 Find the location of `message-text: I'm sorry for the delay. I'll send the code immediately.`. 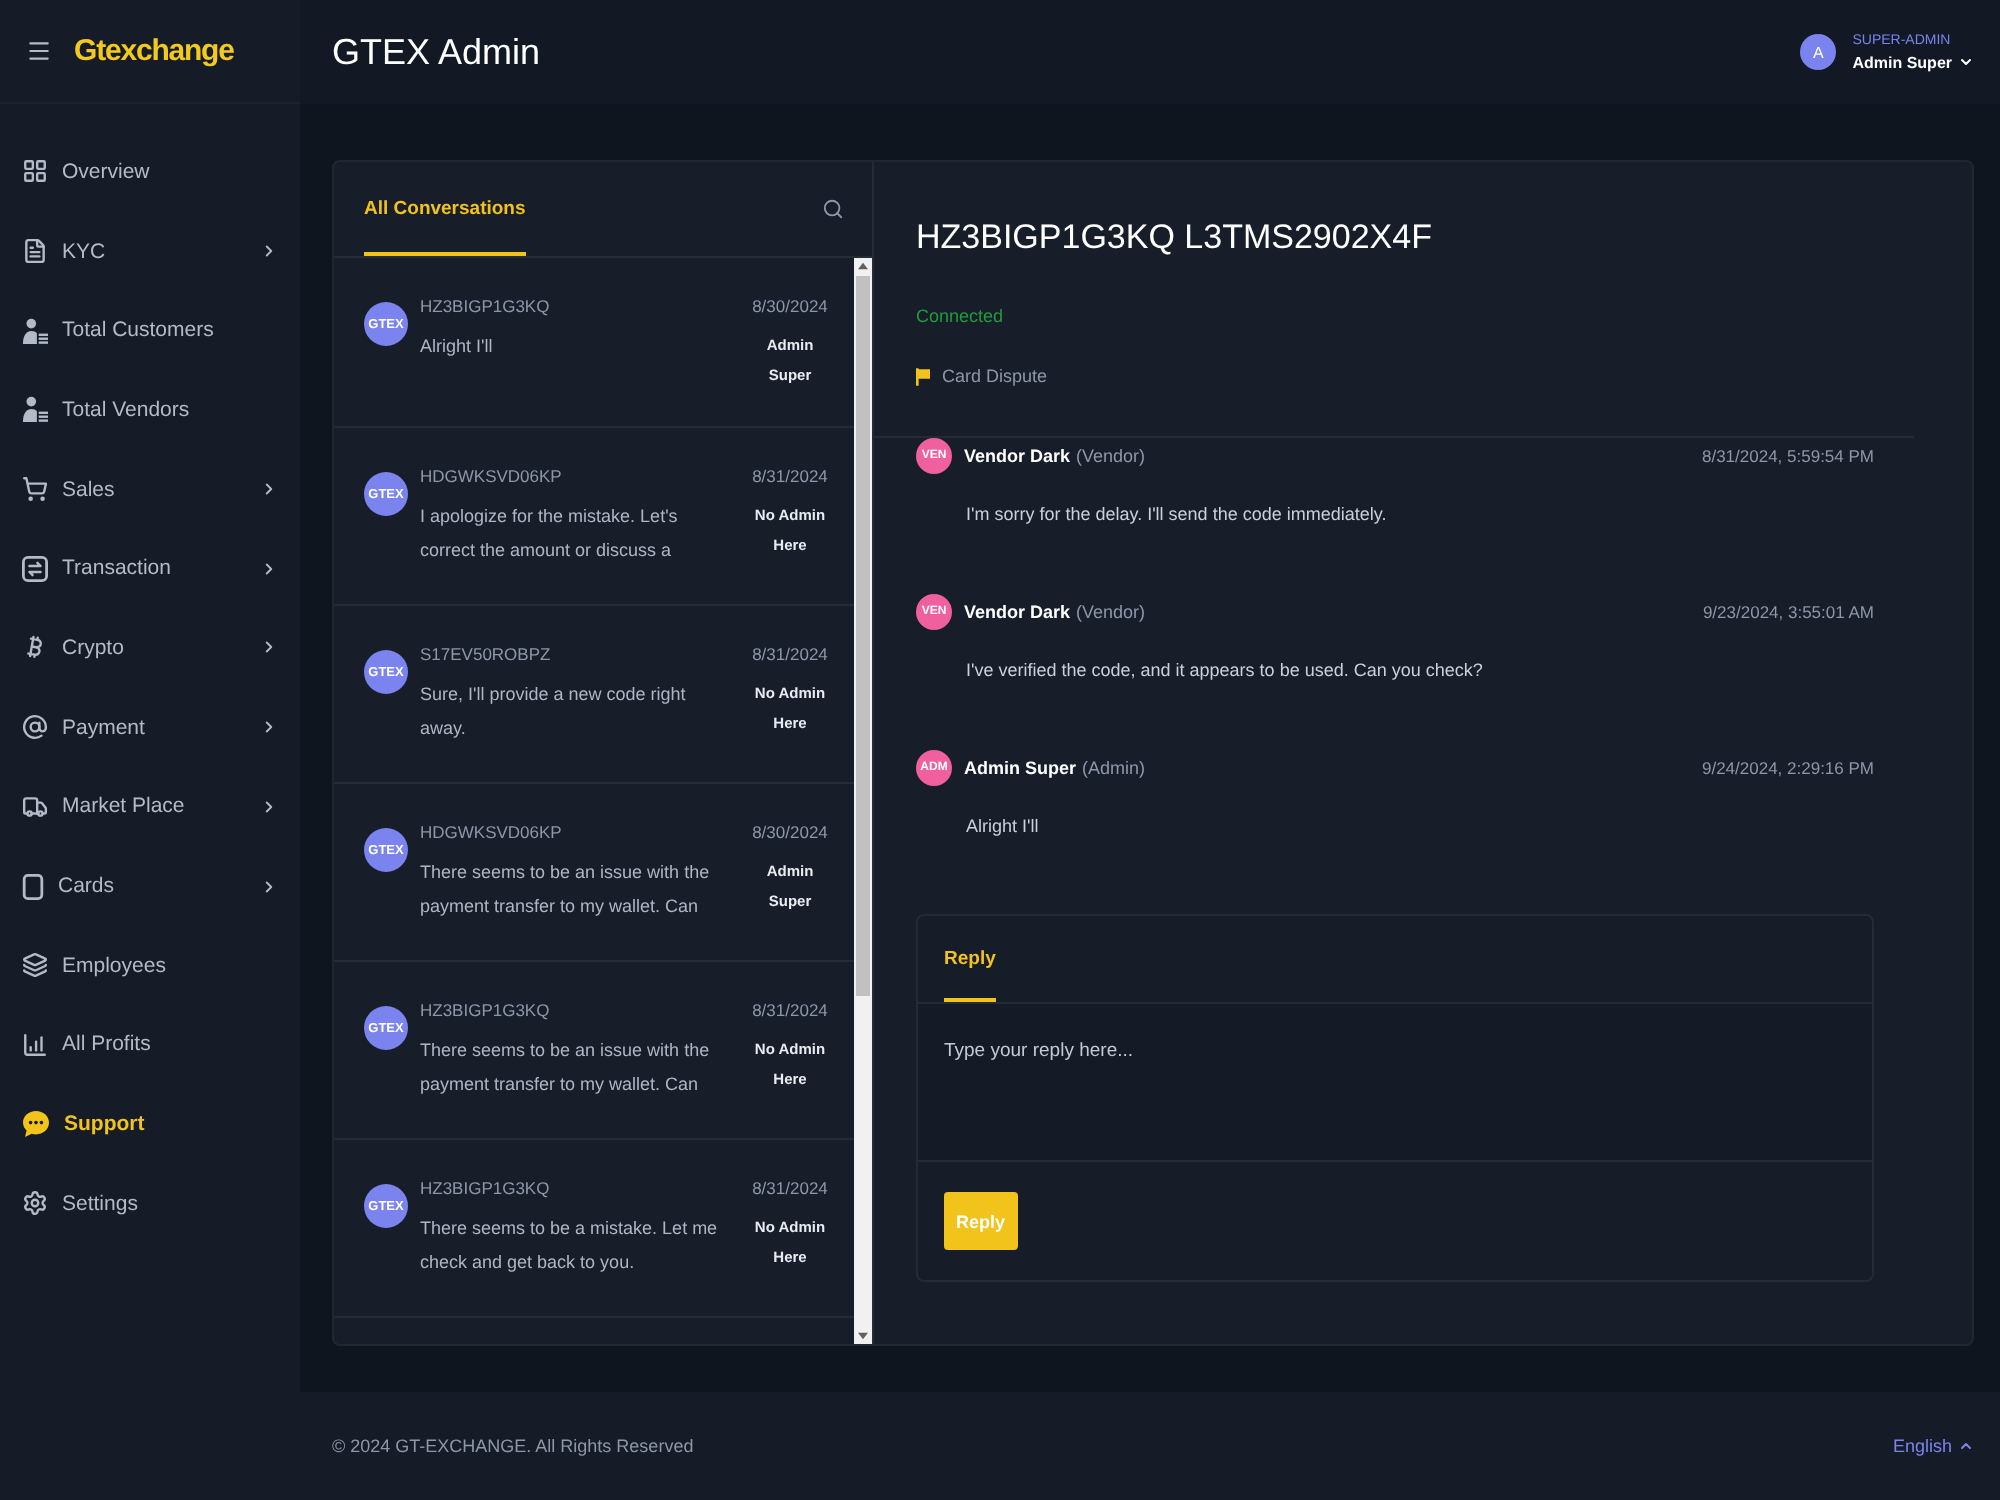

message-text: I'm sorry for the delay. I'll send the code immediately. is located at coordinates (1177, 514).